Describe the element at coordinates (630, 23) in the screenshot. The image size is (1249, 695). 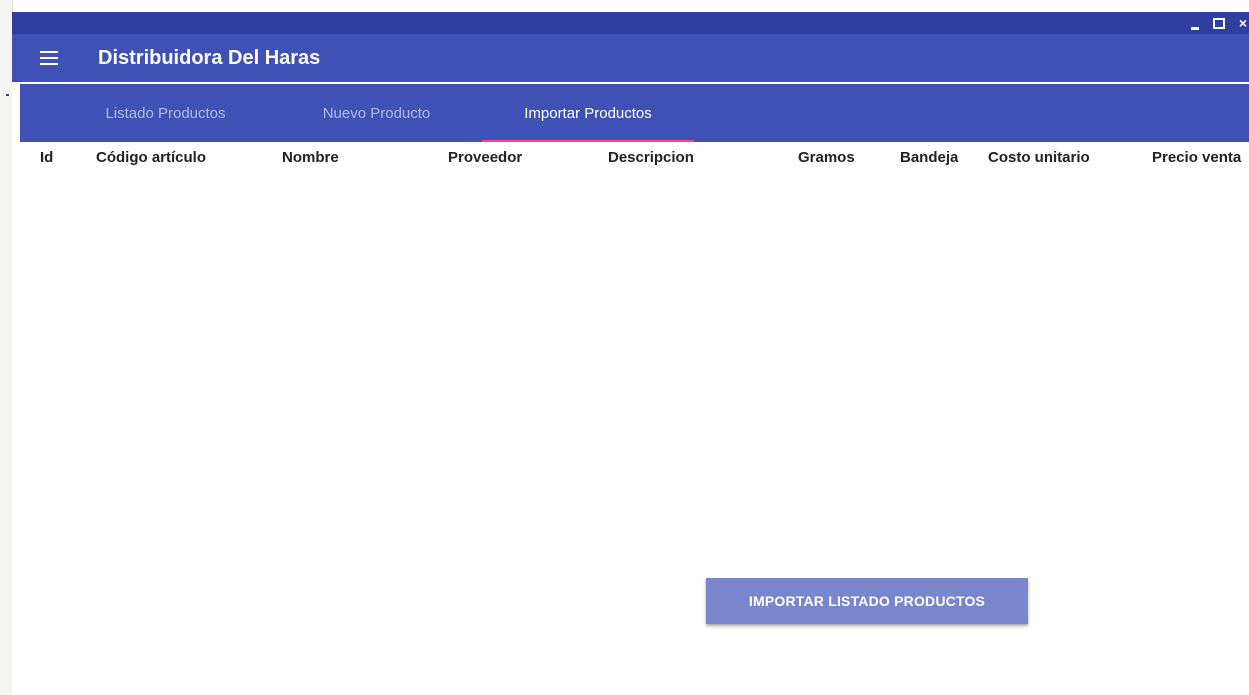
I see `window-titlebar: ×` at that location.